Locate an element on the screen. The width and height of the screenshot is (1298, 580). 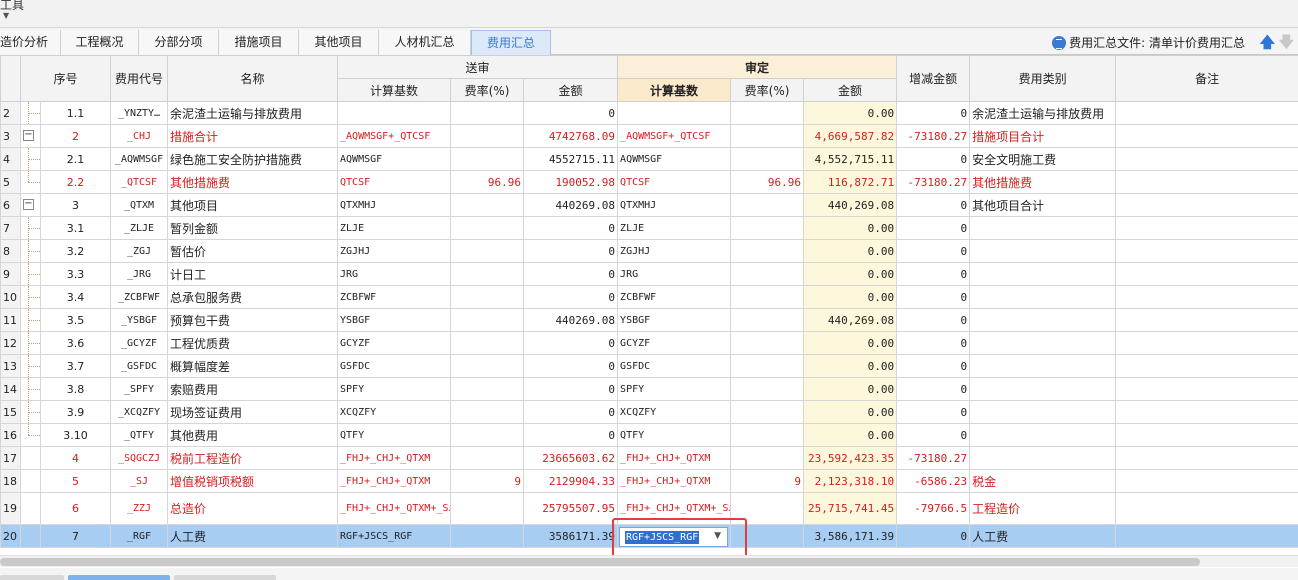
cell-ss-amount: 4552715.11 is located at coordinates (571, 159).